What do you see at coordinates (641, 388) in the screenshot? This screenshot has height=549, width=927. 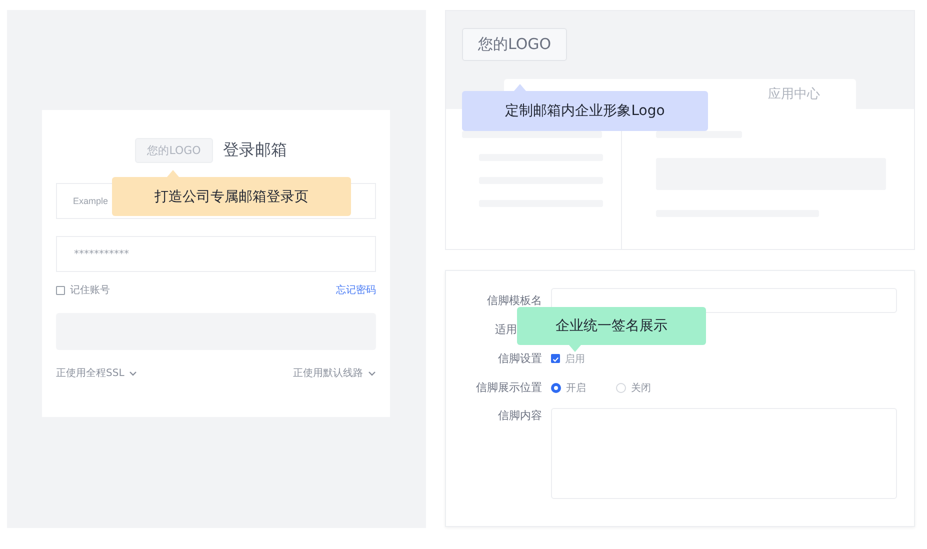 I see `radio-label: 关闭` at bounding box center [641, 388].